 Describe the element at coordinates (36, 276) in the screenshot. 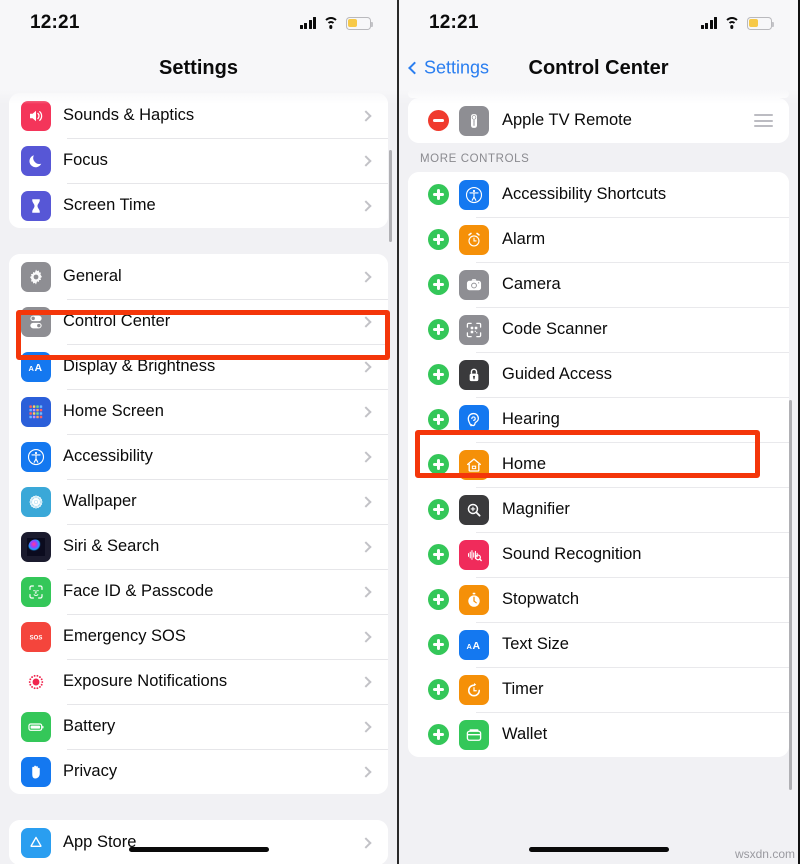

I see `gear-icon` at that location.